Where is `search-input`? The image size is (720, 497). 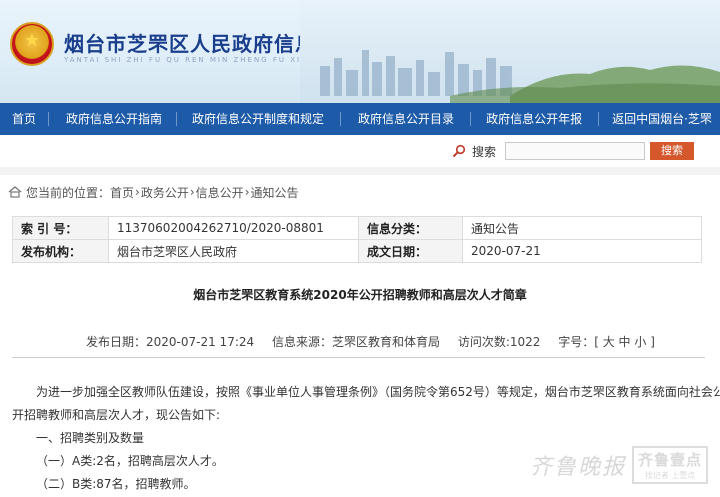 search-input is located at coordinates (575, 151).